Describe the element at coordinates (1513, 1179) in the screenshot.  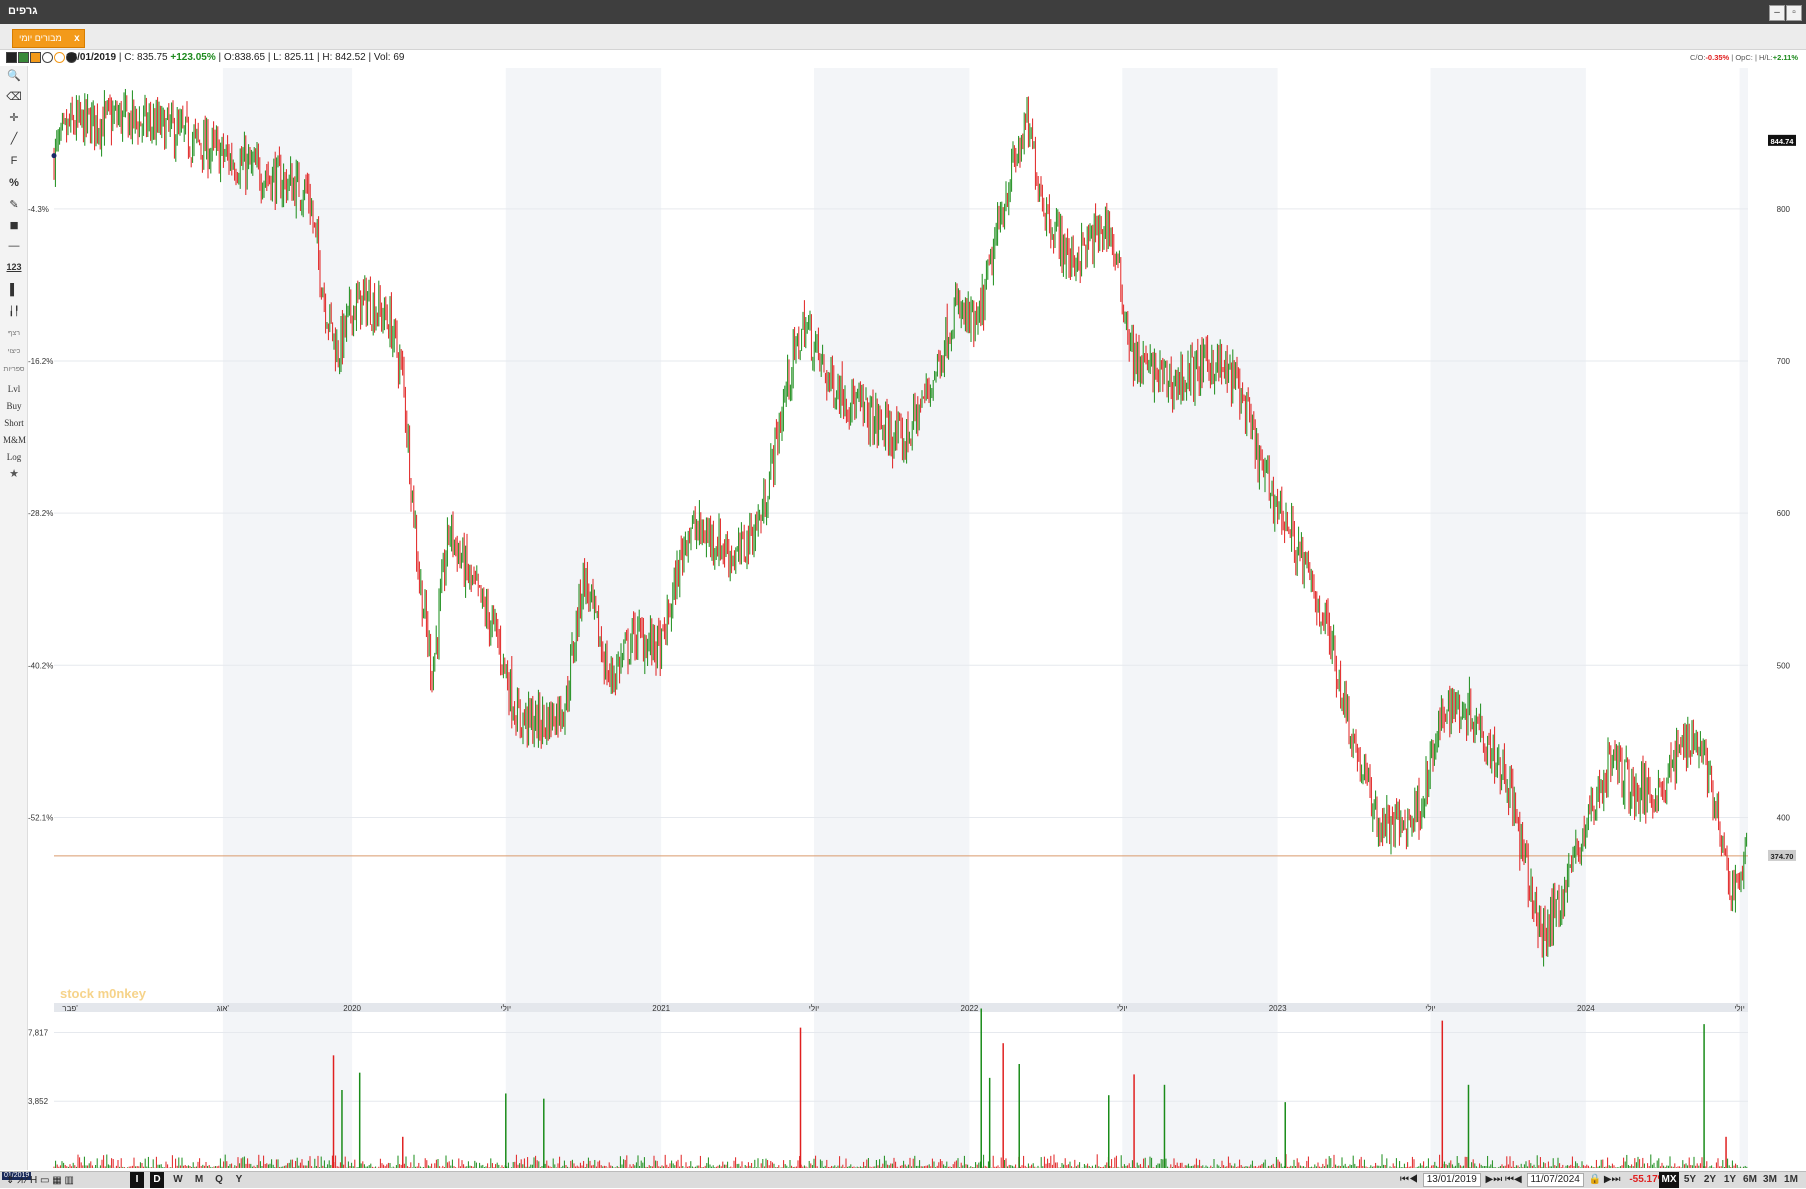
I see `prev-end-icon: ⏮◀` at that location.